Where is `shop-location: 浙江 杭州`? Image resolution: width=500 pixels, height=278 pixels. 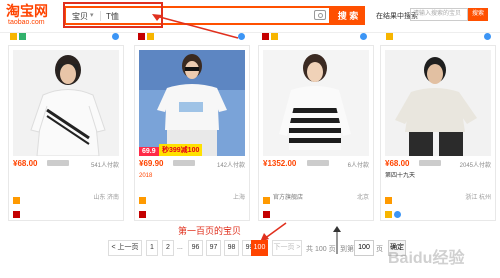
shop-location: 浙江 杭州 is located at coordinates (478, 198).